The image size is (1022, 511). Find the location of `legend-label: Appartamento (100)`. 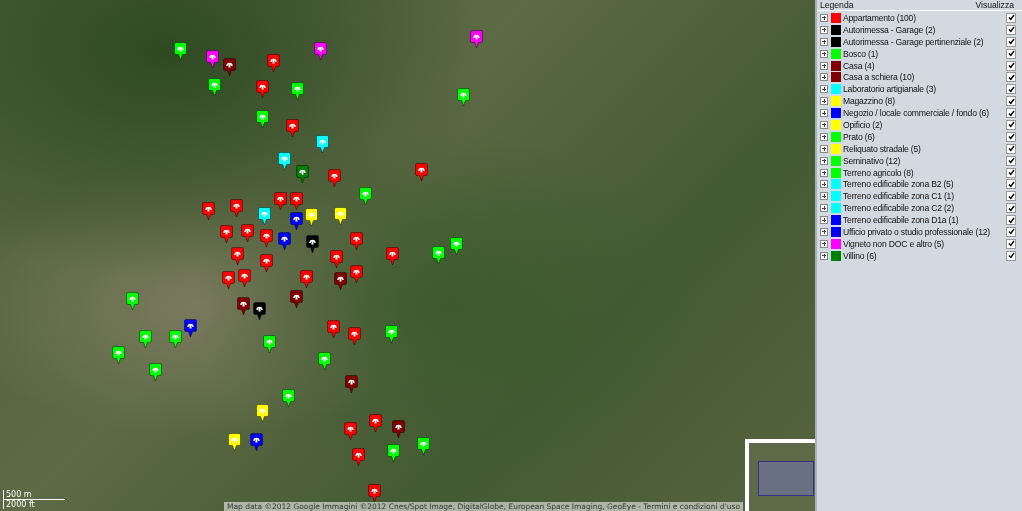

legend-label: Appartamento (100) is located at coordinates (880, 17).